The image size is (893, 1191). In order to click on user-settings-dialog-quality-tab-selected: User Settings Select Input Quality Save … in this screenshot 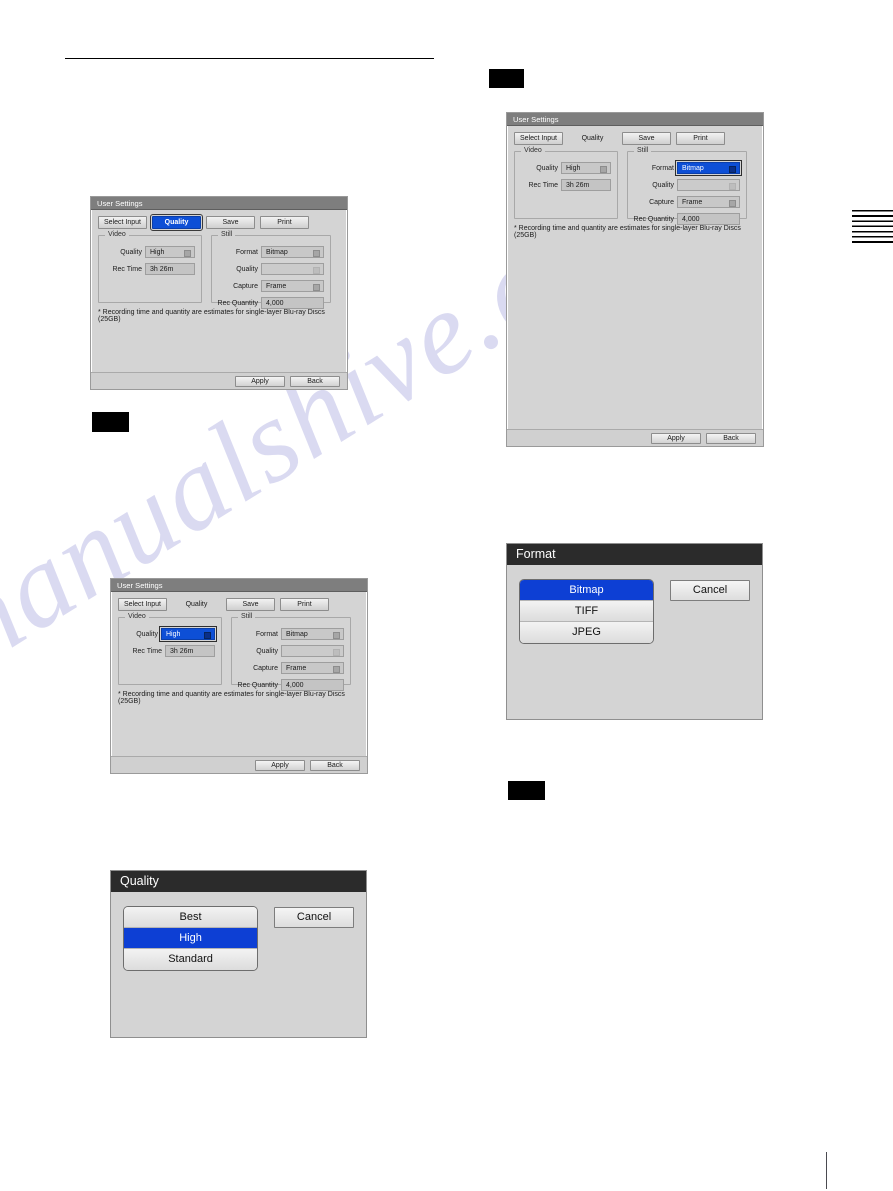, I will do `click(219, 293)`.